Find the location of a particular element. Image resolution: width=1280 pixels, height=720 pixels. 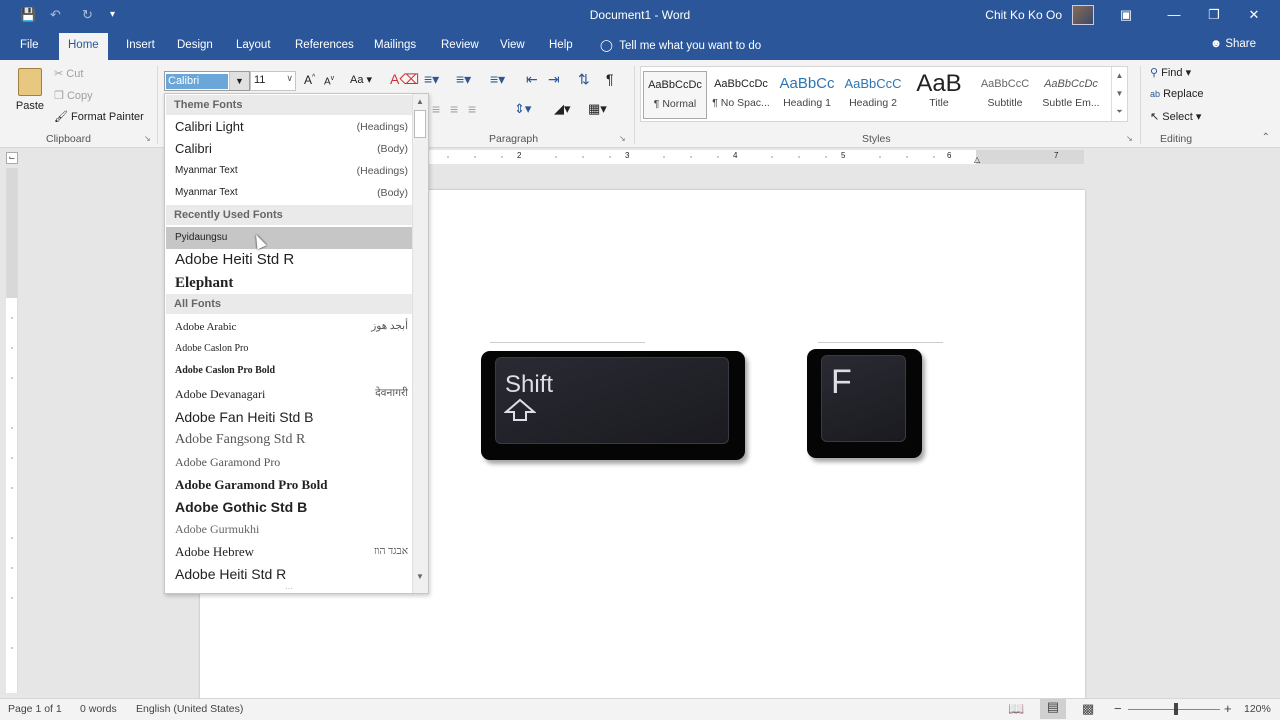

tab-help: Help is located at coordinates (561, 45).